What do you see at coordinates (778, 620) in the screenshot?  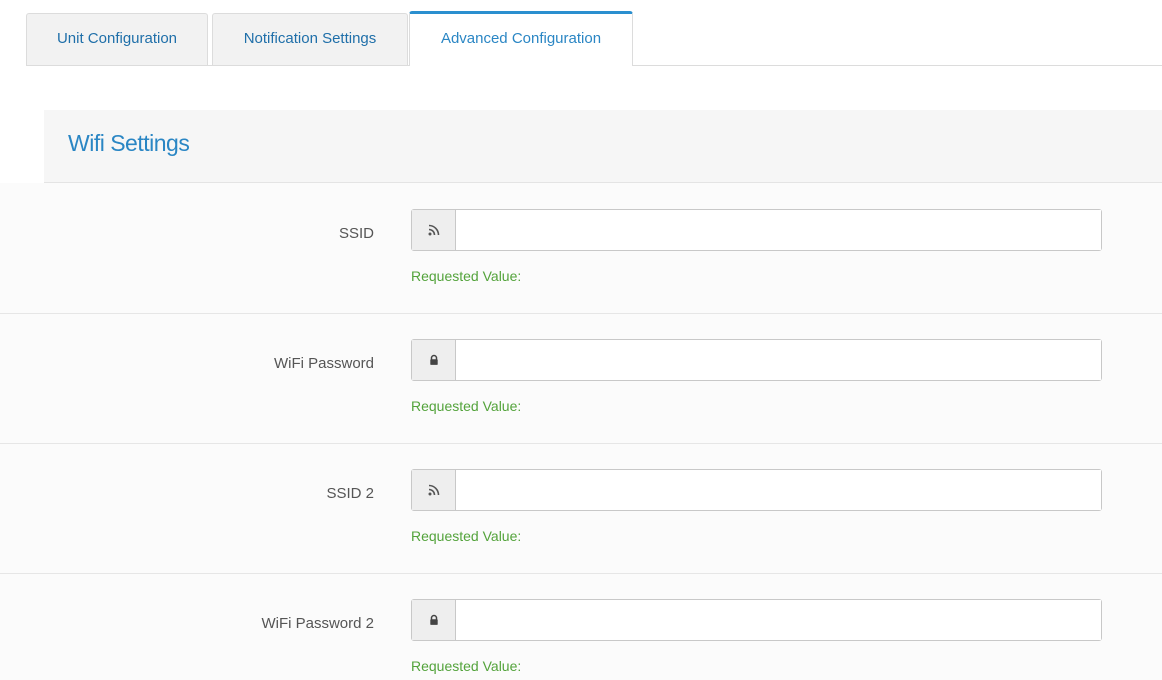 I see `wifi-password-2-input` at bounding box center [778, 620].